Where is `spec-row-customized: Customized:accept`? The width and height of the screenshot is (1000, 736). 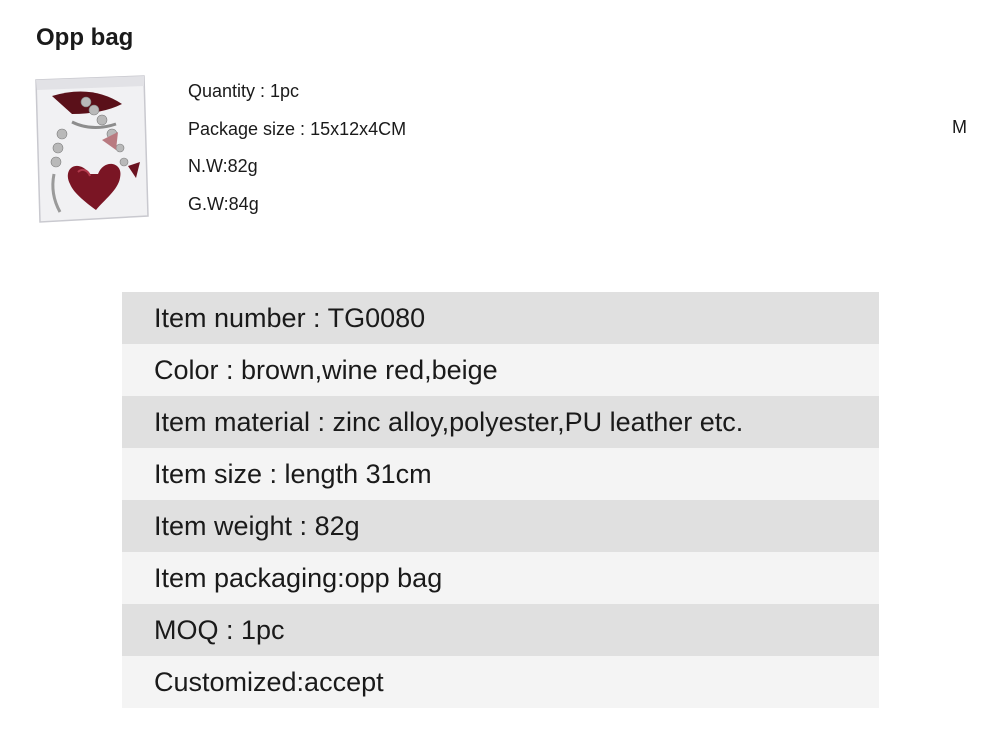
spec-row-customized: Customized:accept is located at coordinates (500, 682).